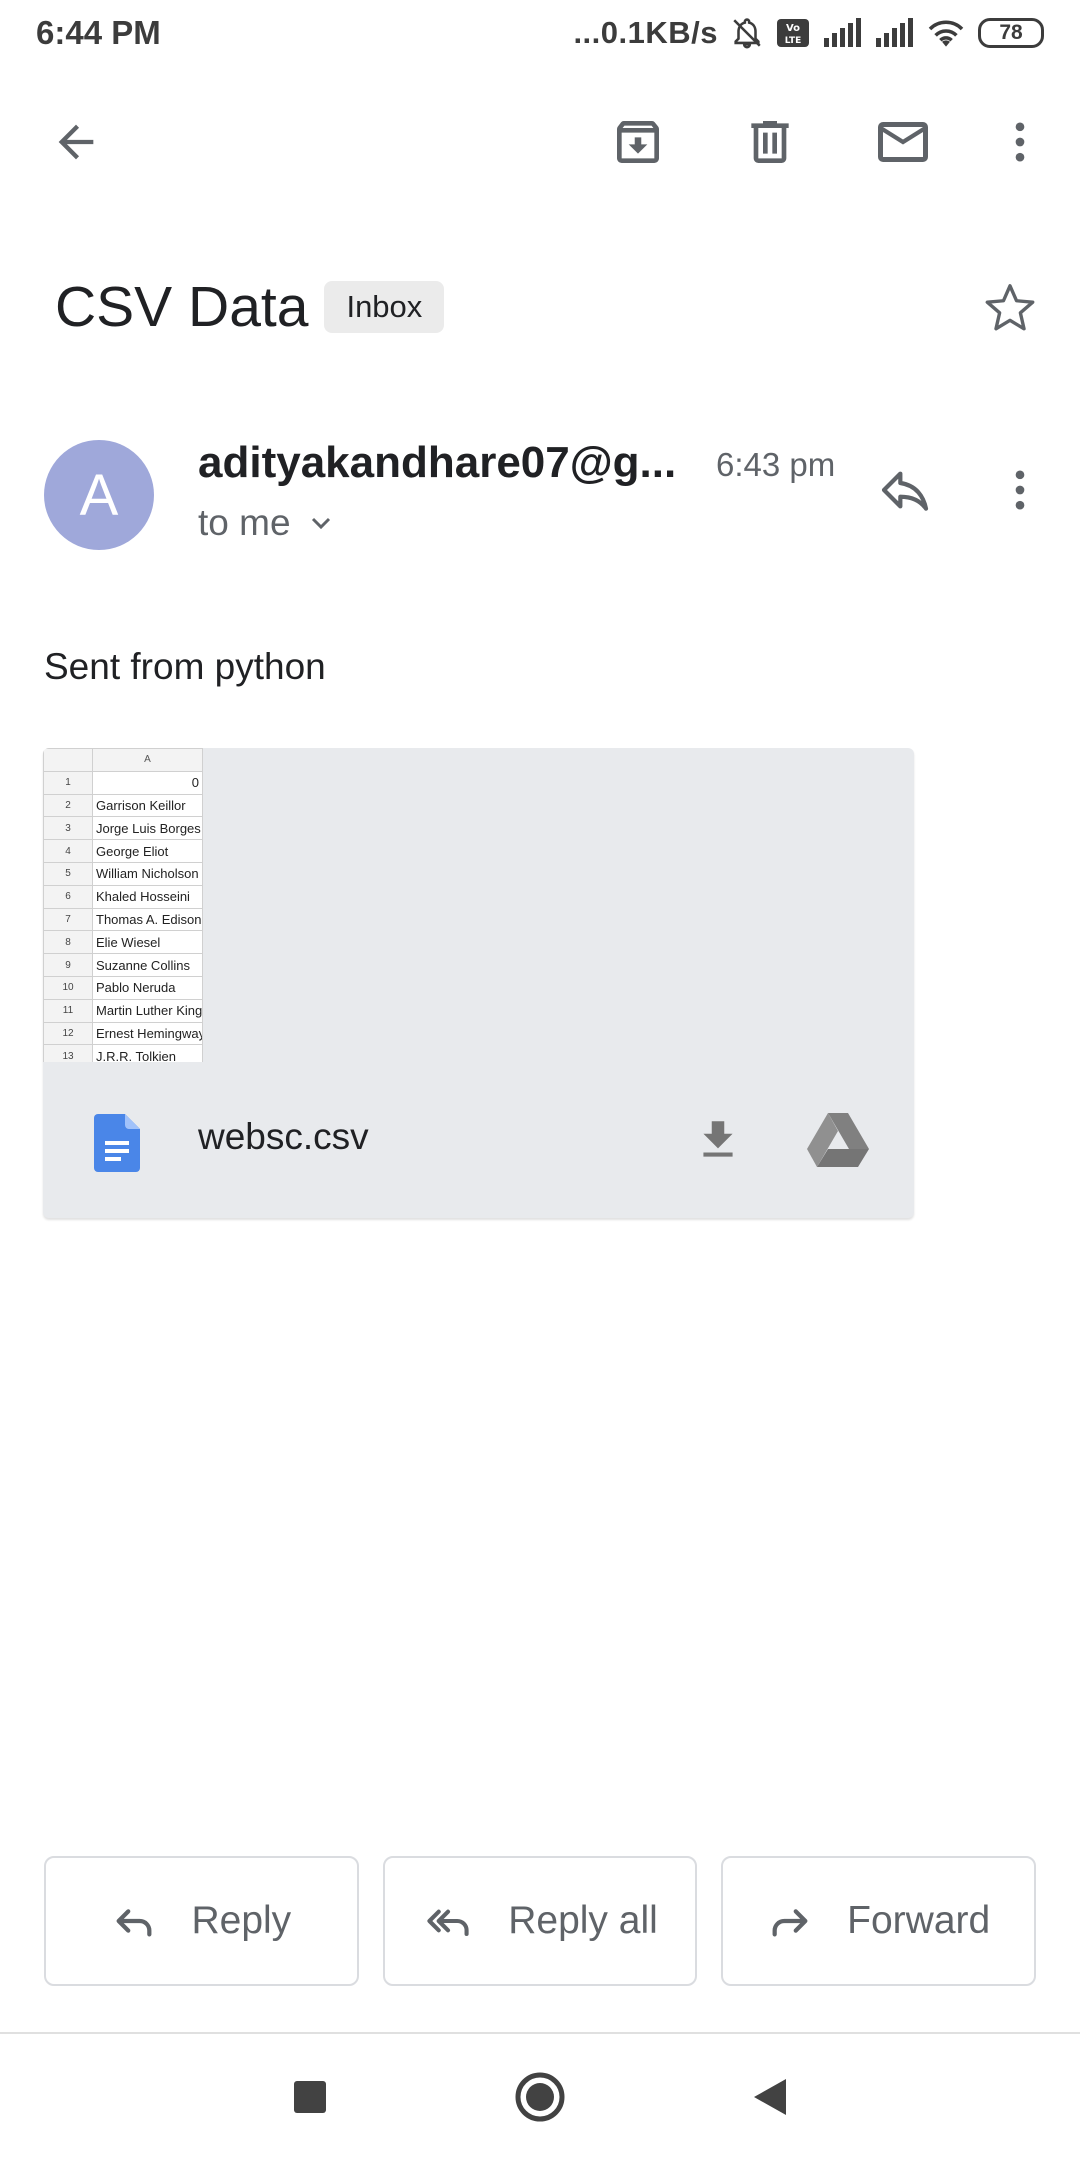 The width and height of the screenshot is (1080, 2160). What do you see at coordinates (68, 873) in the screenshot?
I see `sheet-row-number: 5` at bounding box center [68, 873].